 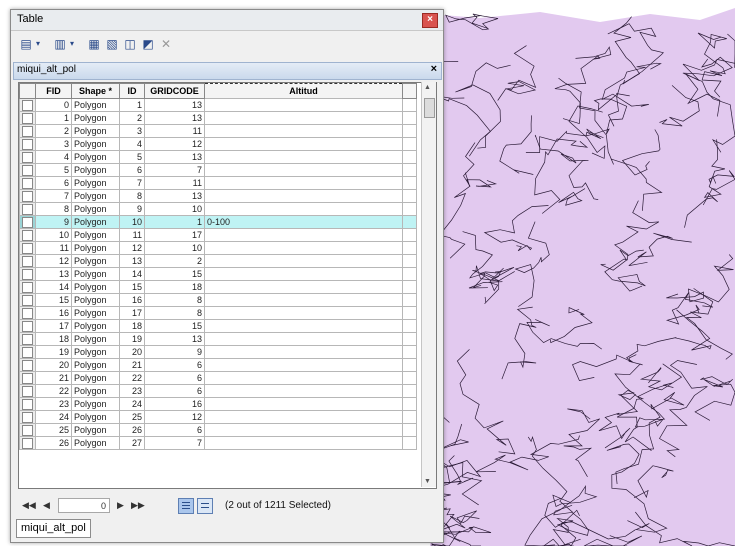 What do you see at coordinates (434, 69) in the screenshot?
I see `table-tab-close-icon: ×` at bounding box center [434, 69].